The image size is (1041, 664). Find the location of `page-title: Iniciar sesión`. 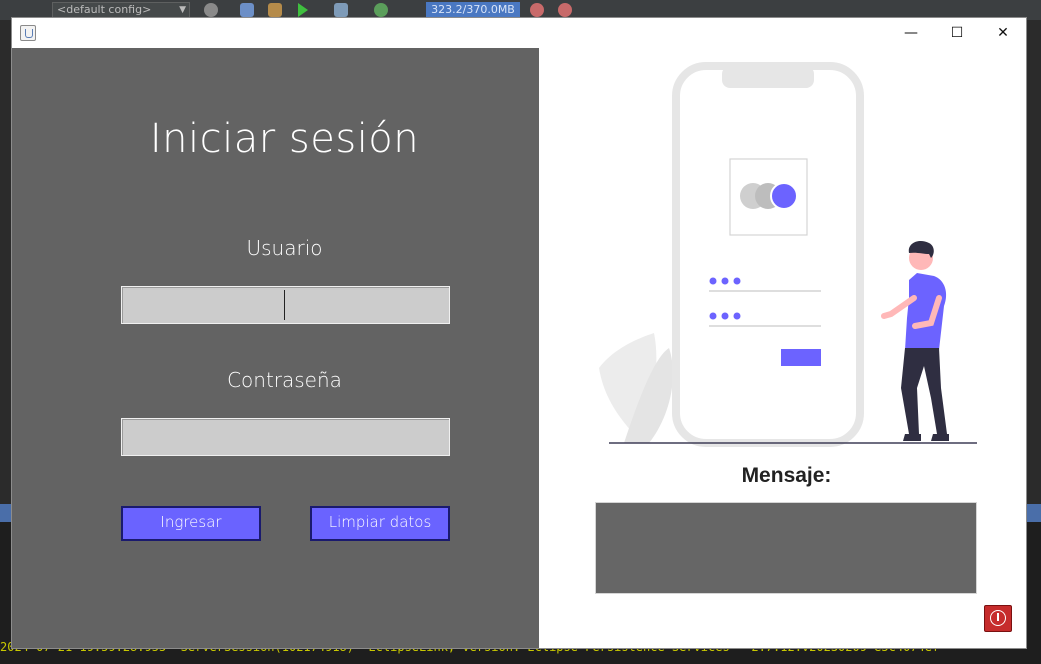

page-title: Iniciar sesión is located at coordinates (284, 139).